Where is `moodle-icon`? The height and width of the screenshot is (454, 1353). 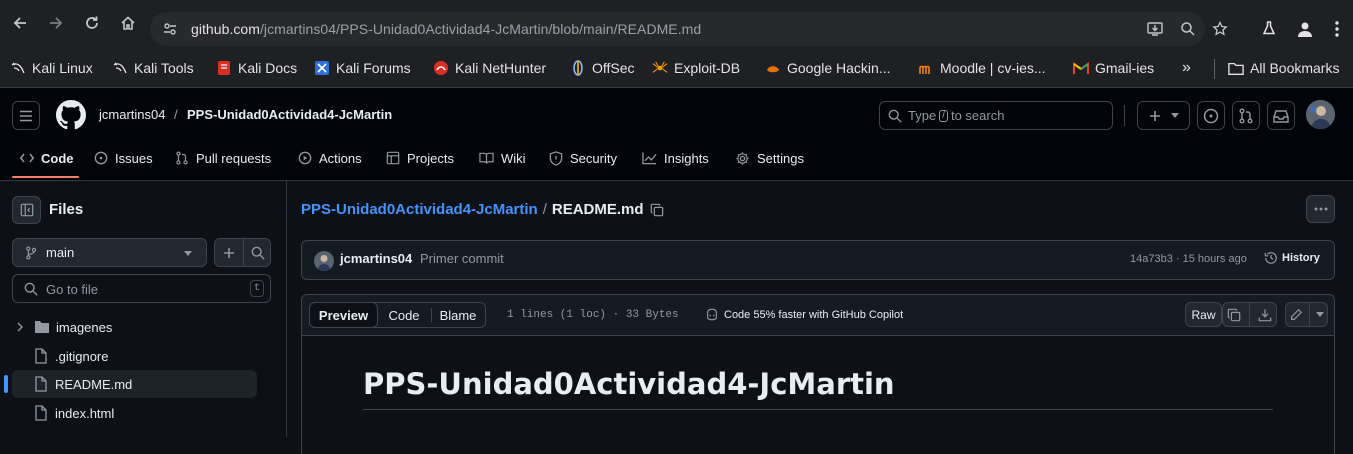 moodle-icon is located at coordinates (926, 68).